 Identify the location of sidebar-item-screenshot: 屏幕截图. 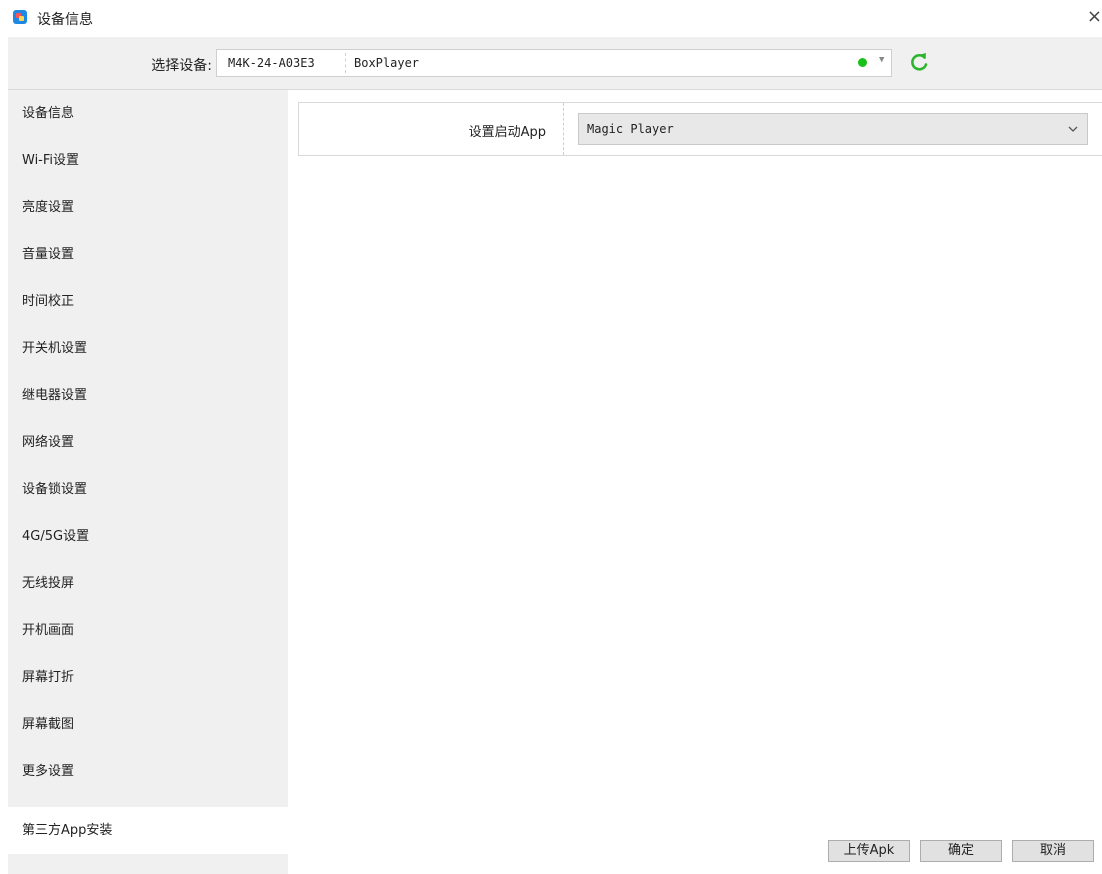
(148, 724).